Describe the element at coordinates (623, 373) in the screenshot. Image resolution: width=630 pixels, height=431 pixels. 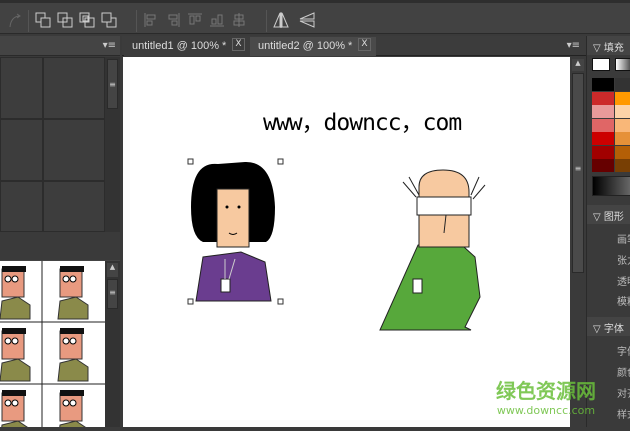
I see `font-label: 颜色` at that location.